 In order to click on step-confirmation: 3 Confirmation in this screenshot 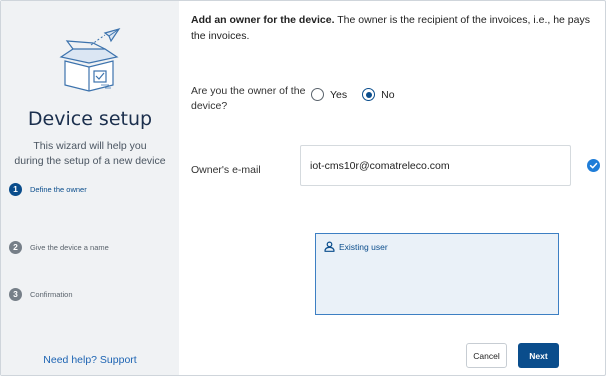, I will do `click(41, 294)`.